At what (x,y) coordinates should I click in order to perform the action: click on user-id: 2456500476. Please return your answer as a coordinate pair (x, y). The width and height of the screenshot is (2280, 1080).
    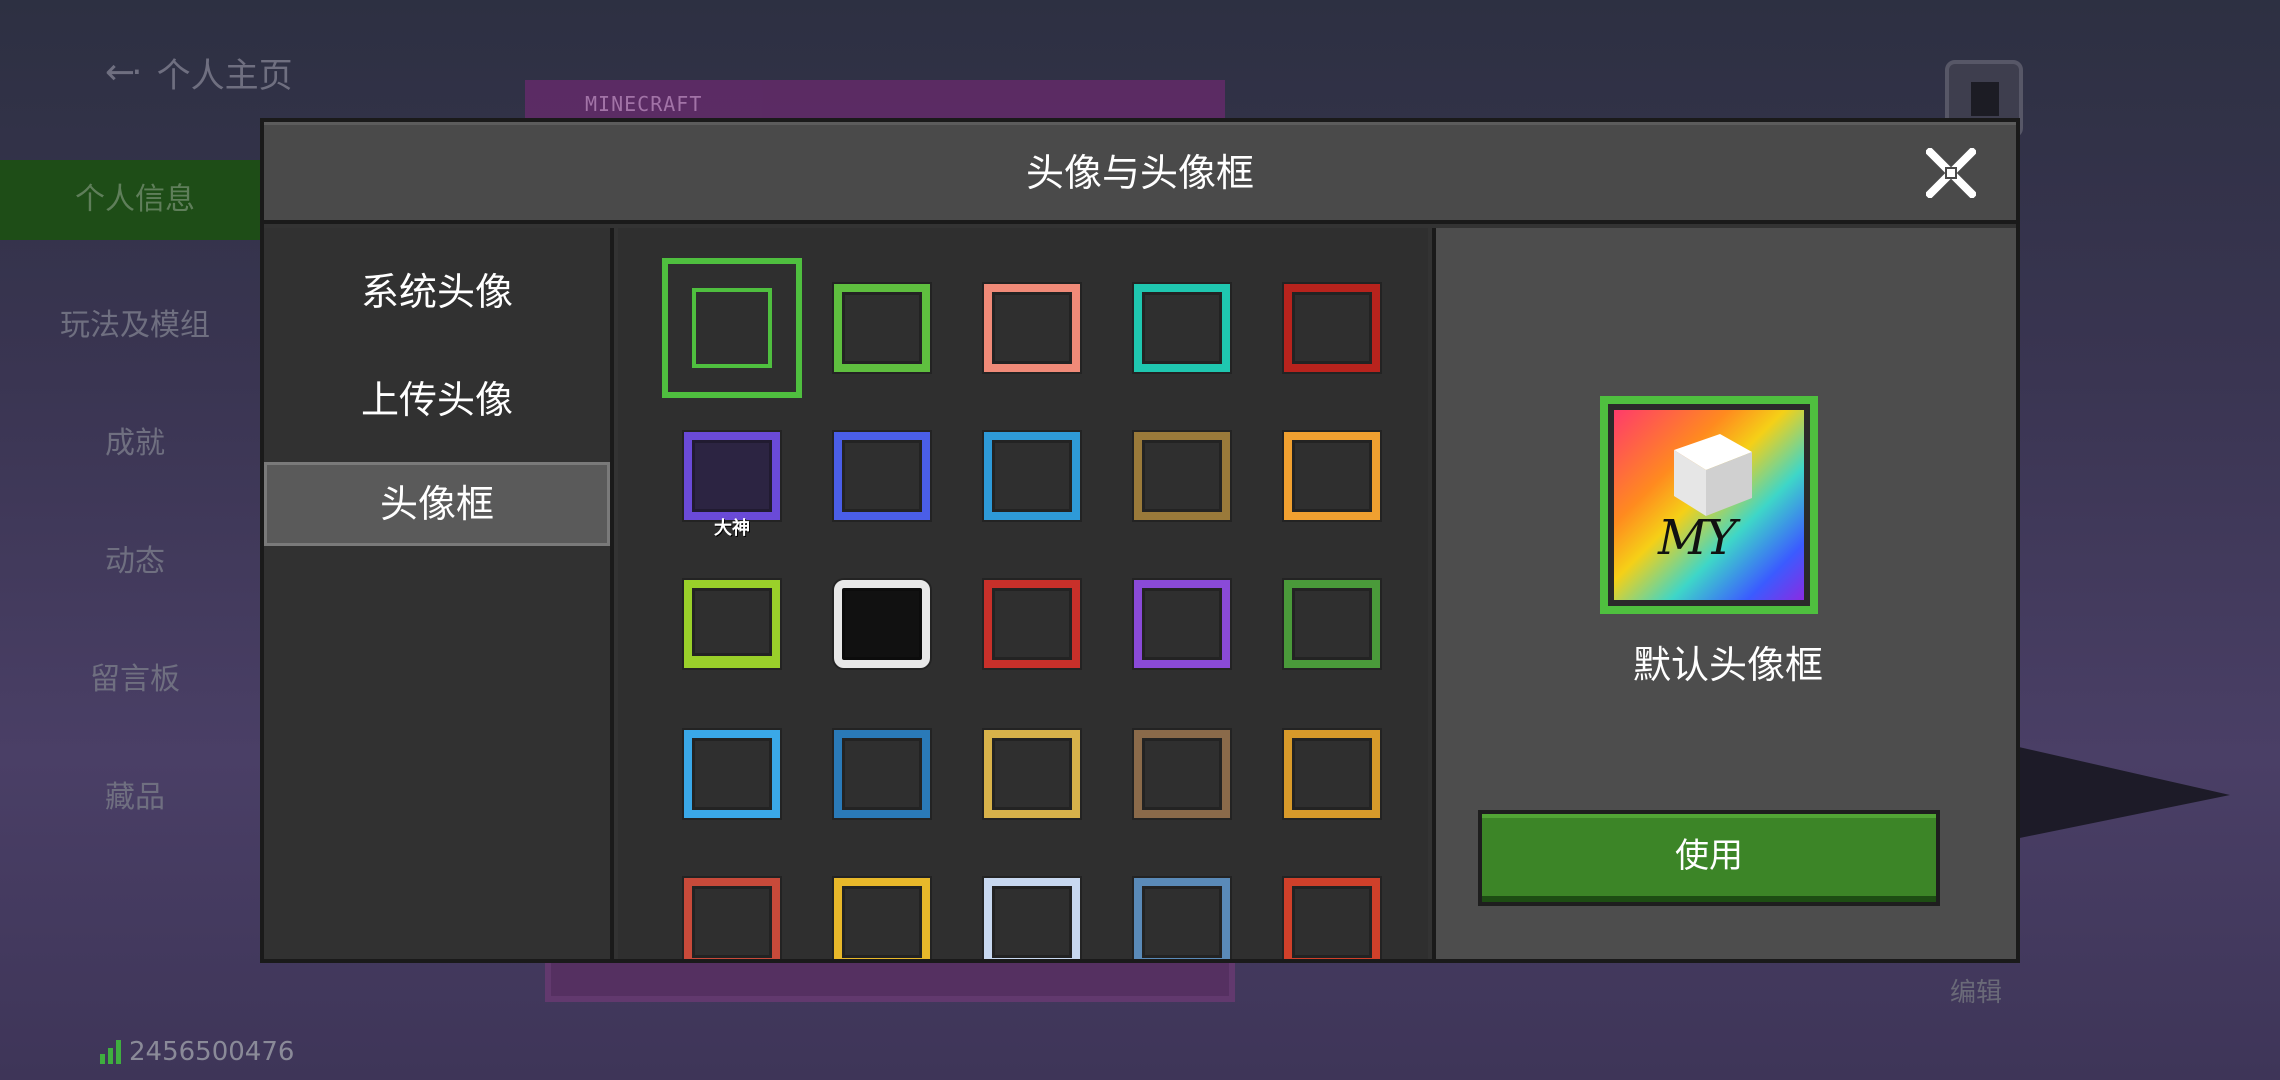
    Looking at the image, I should click on (212, 1052).